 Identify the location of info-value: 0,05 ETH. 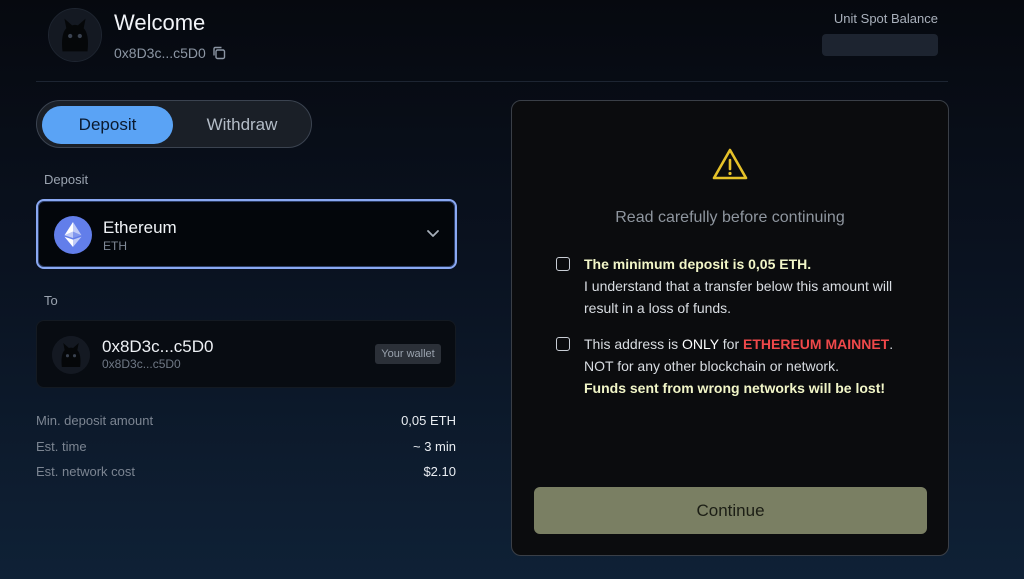
(428, 420).